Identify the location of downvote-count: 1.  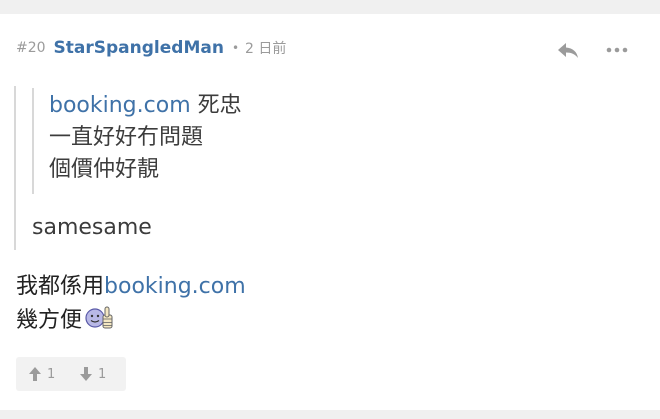
(102, 374).